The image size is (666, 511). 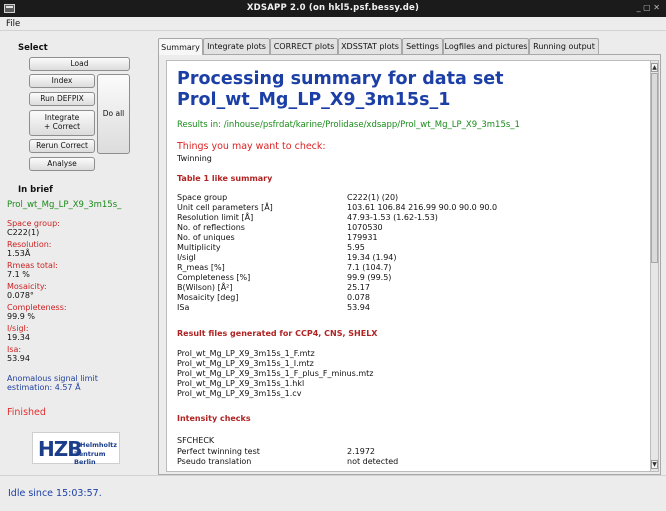 What do you see at coordinates (90, 458) in the screenshot?
I see `logo-line-2: Zentrum Berlin` at bounding box center [90, 458].